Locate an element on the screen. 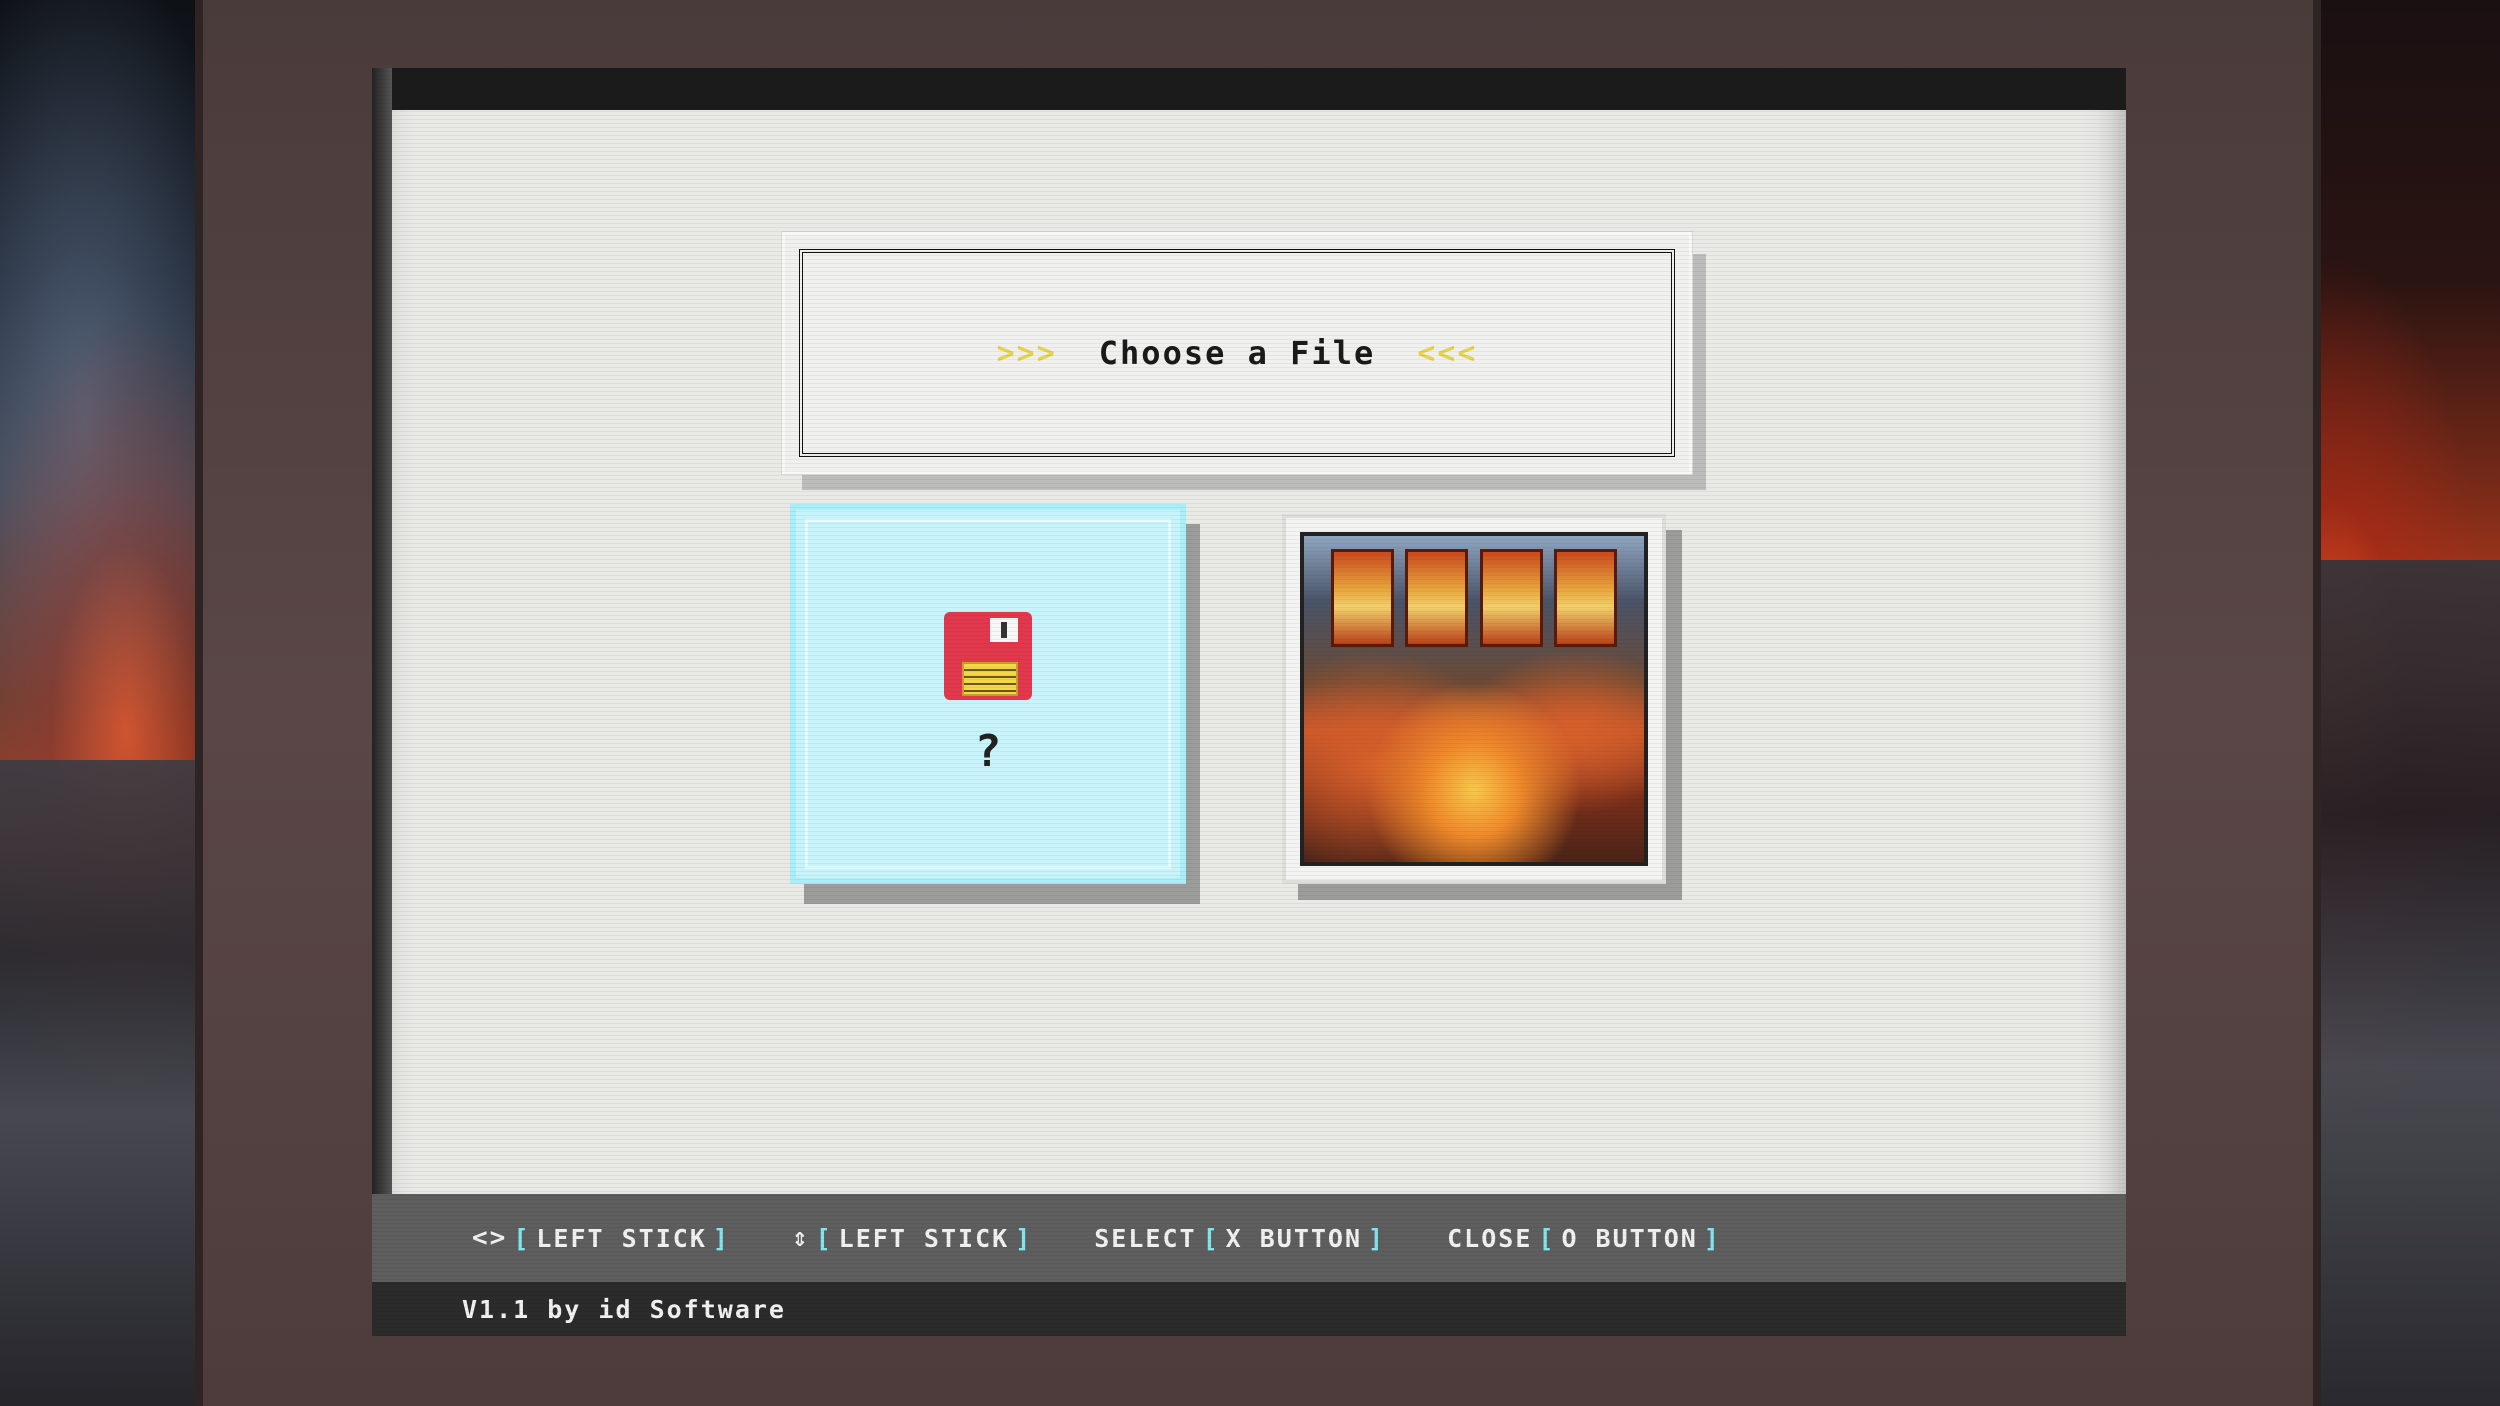  title-frame: >>> Choose a File <<< is located at coordinates (1237, 353).